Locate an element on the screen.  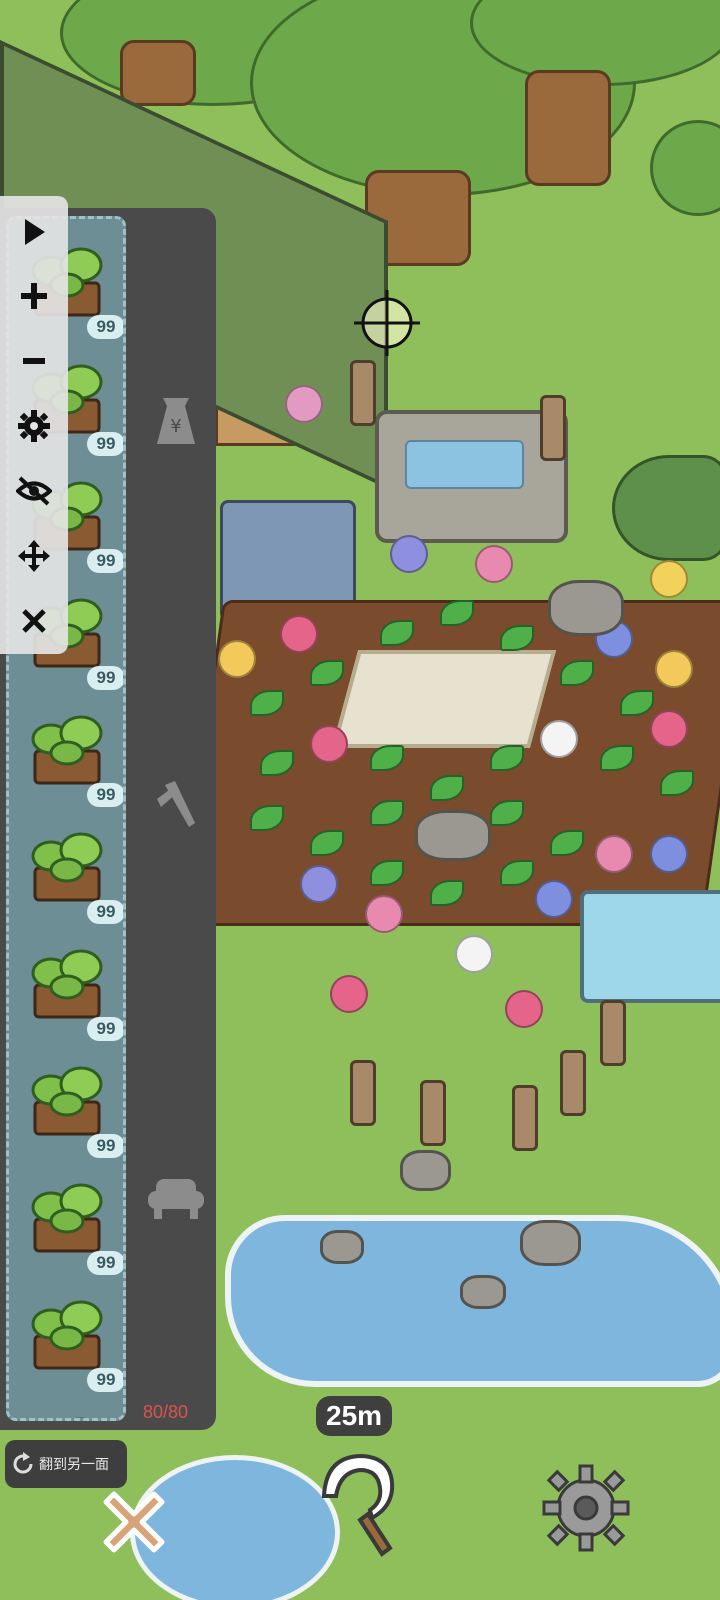
settings-gear-button is located at coordinates (586, 1508).